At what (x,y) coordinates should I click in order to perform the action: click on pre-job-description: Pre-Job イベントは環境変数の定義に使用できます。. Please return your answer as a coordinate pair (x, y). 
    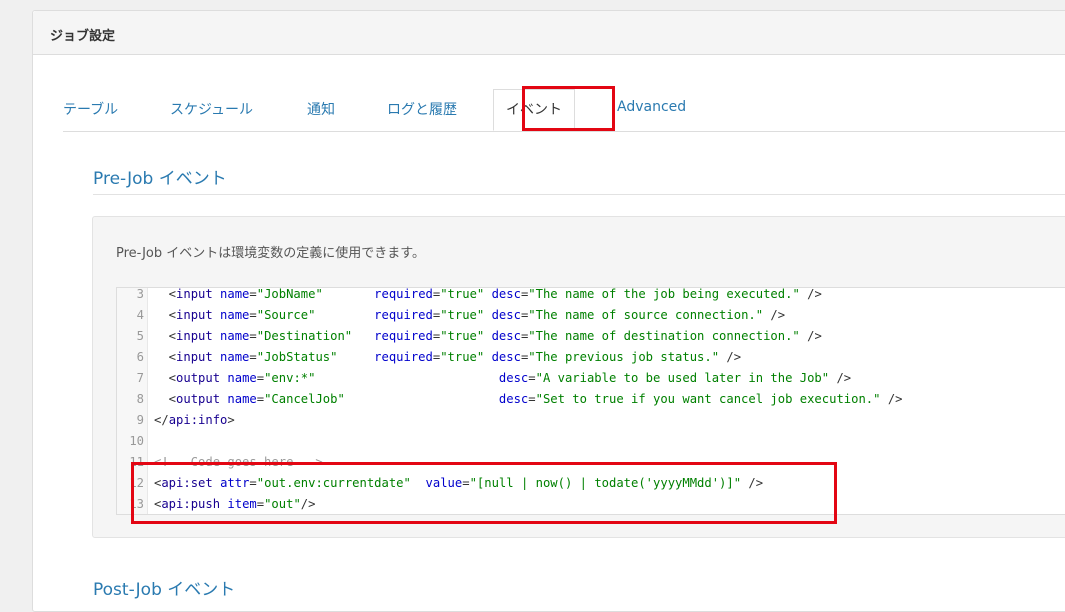
    Looking at the image, I should click on (270, 253).